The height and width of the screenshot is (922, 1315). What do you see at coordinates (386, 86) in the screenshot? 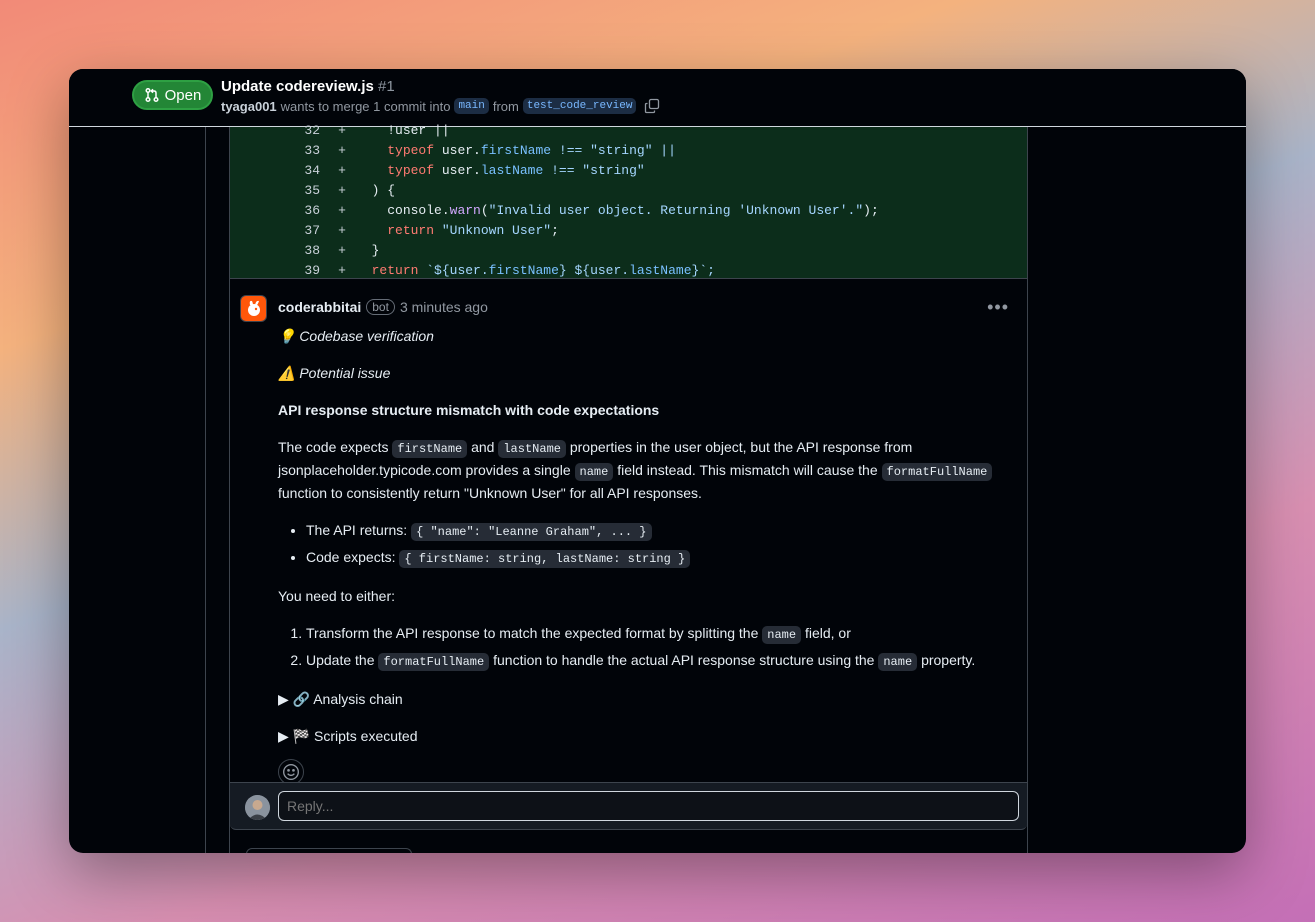
I see `pr-number: #1` at bounding box center [386, 86].